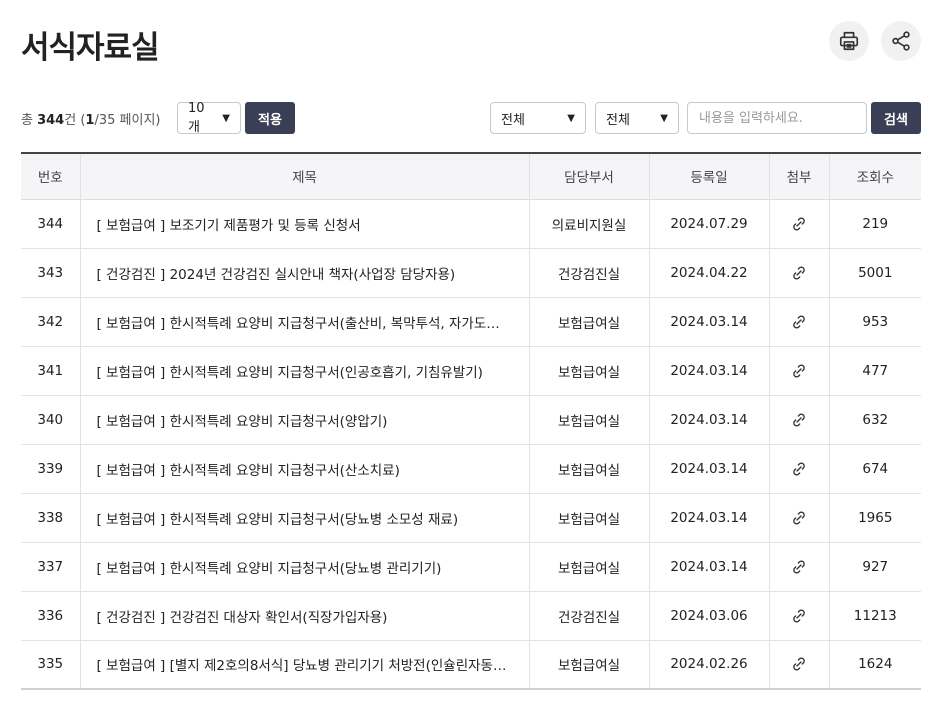 The width and height of the screenshot is (931, 701). What do you see at coordinates (304, 223) in the screenshot?
I see `row-title-link: [ 보험급여 ] 보조기기 제품평가 및 등록 신청서` at bounding box center [304, 223].